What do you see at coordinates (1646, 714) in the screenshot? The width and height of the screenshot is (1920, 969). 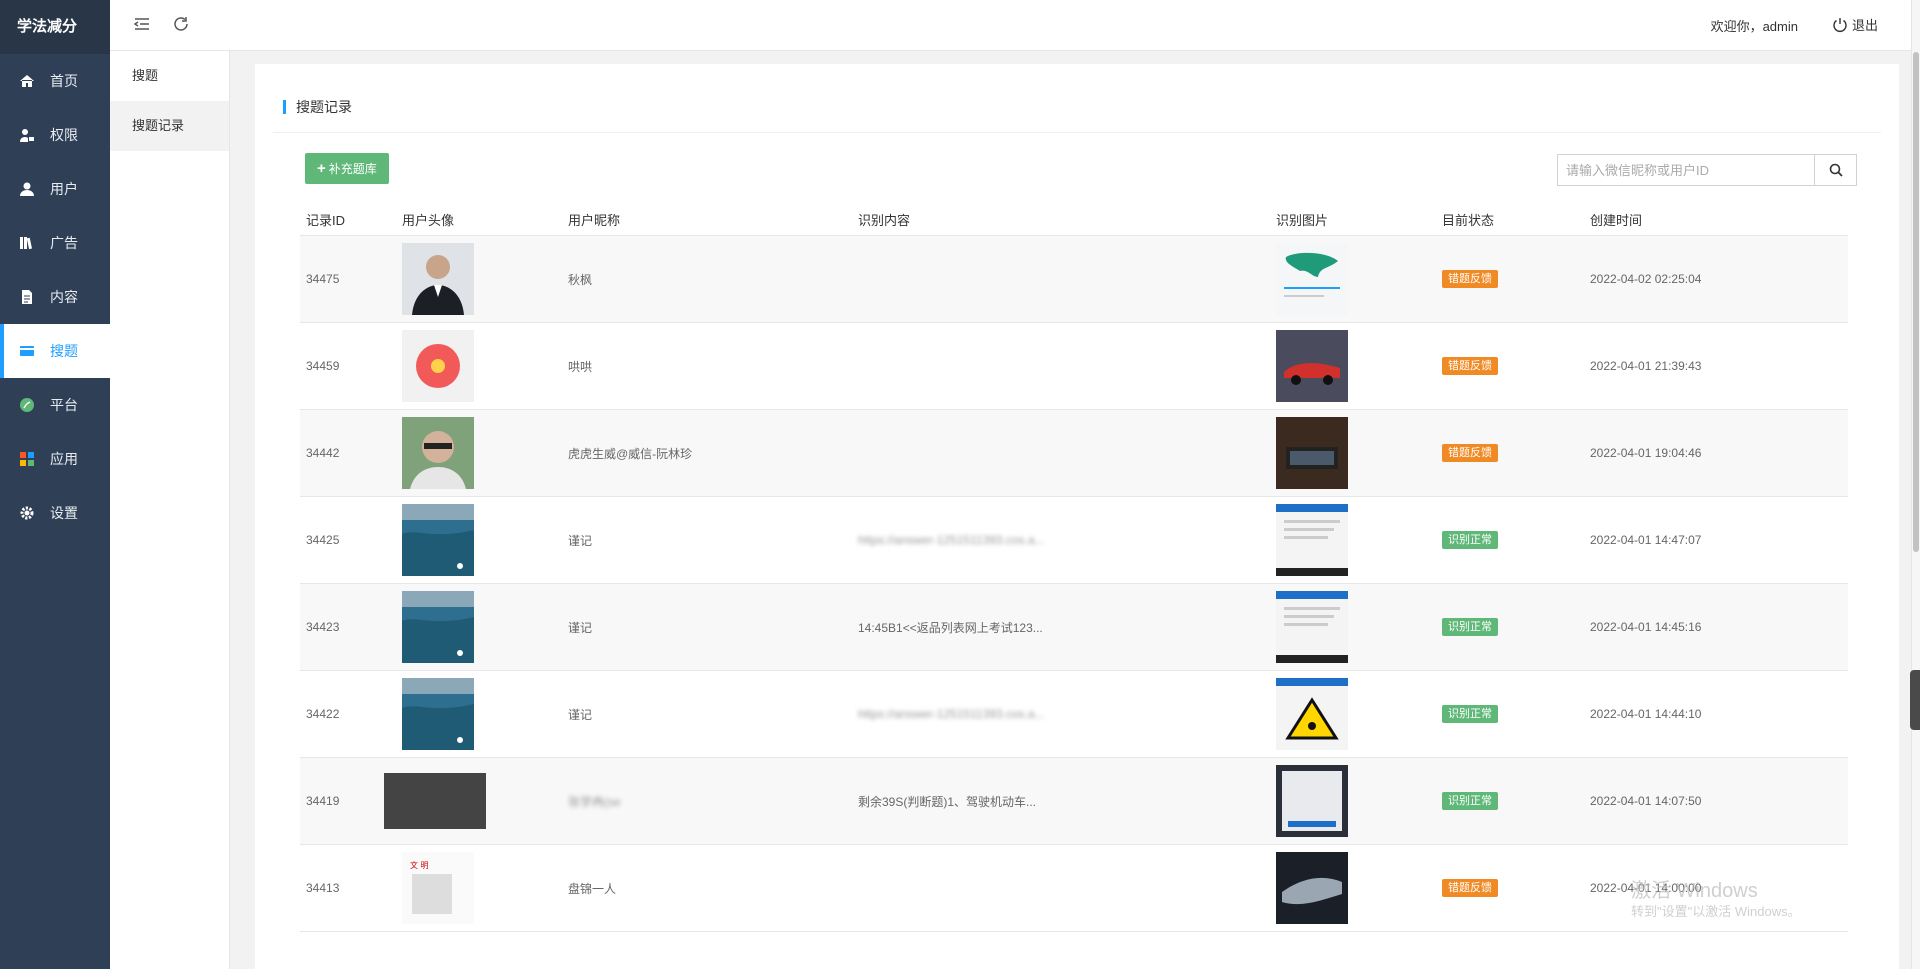 I see `cell-created-time: 2022-04-01 14:44:10` at bounding box center [1646, 714].